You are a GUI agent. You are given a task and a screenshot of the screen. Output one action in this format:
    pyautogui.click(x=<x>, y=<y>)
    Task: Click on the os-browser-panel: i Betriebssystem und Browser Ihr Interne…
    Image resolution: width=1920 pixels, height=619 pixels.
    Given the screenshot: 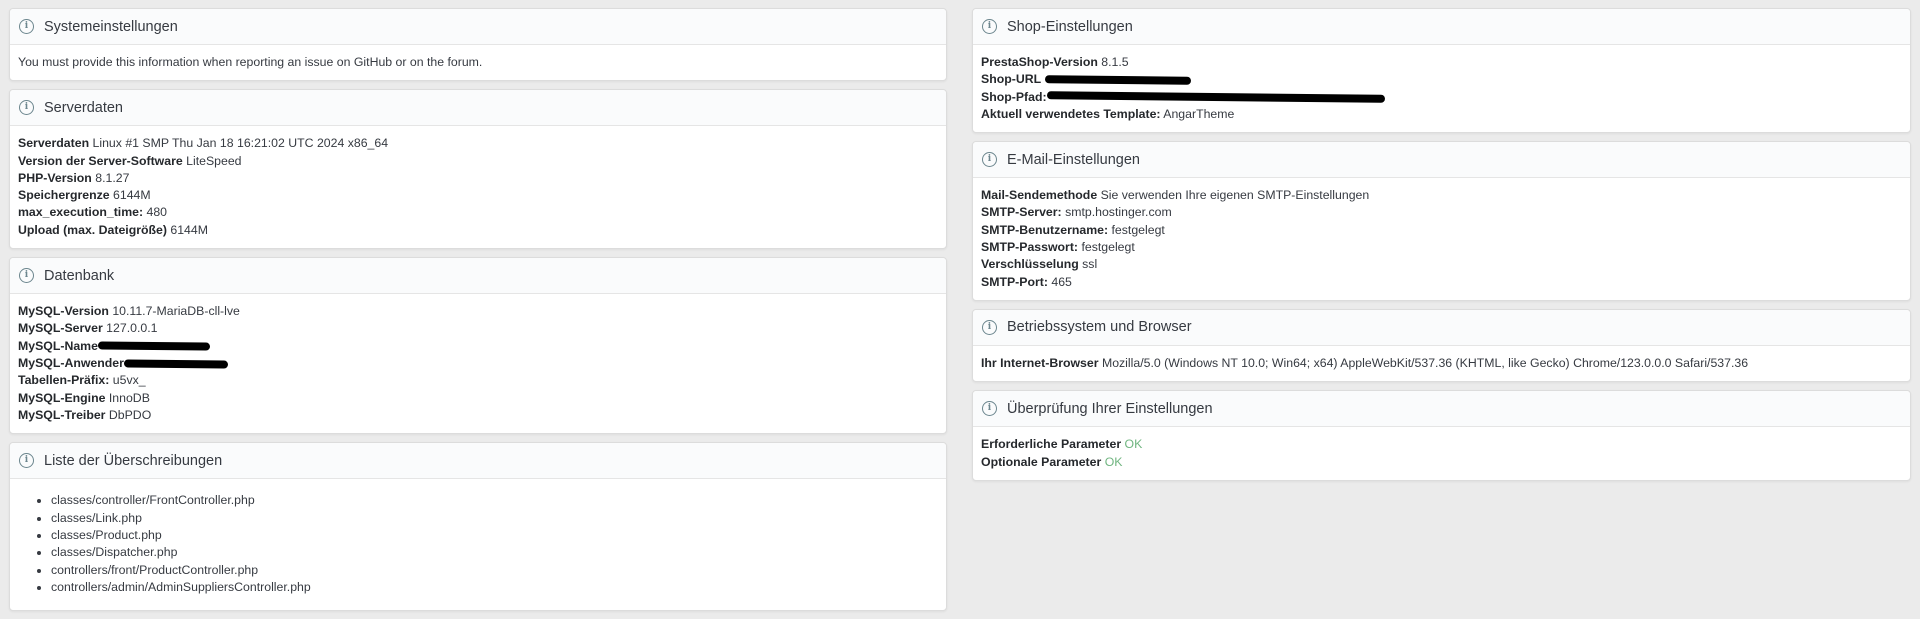 What is the action you would take?
    pyautogui.click(x=1441, y=345)
    